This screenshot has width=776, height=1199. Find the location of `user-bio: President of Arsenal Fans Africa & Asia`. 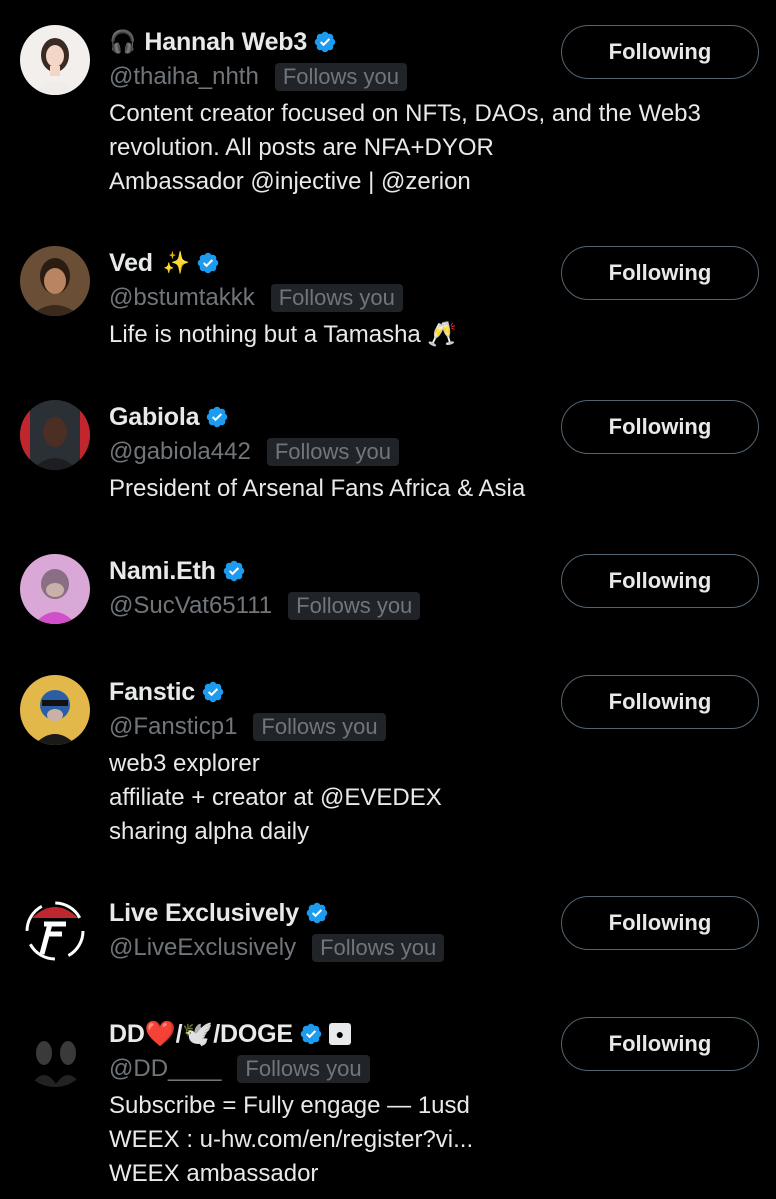

user-bio: President of Arsenal Fans Africa & Asia is located at coordinates (329, 489).